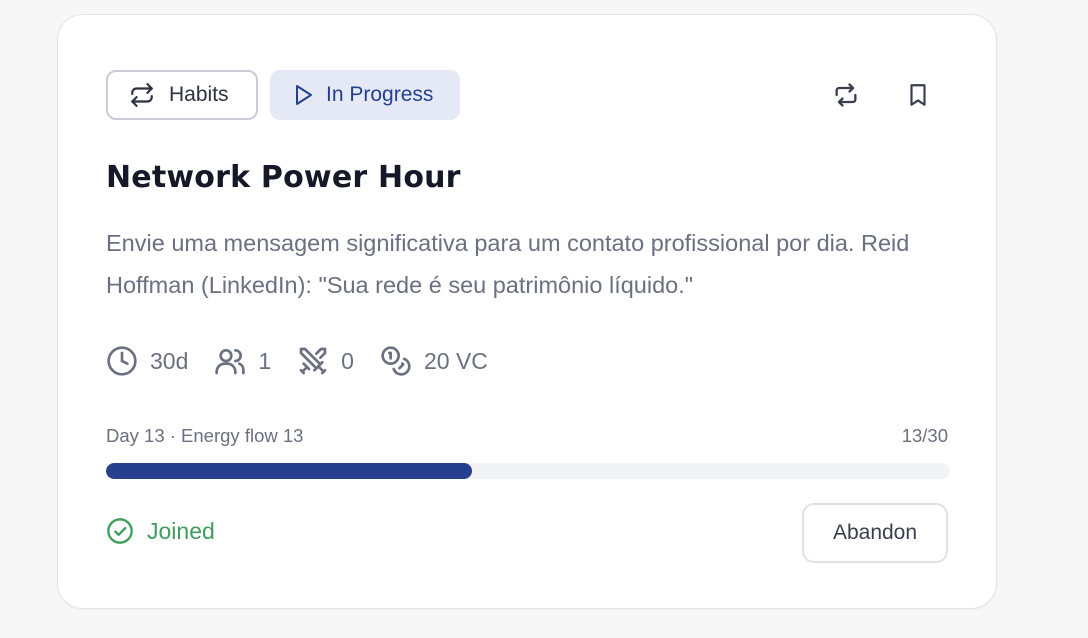  Describe the element at coordinates (313, 361) in the screenshot. I see `crossed-swords-icon` at that location.